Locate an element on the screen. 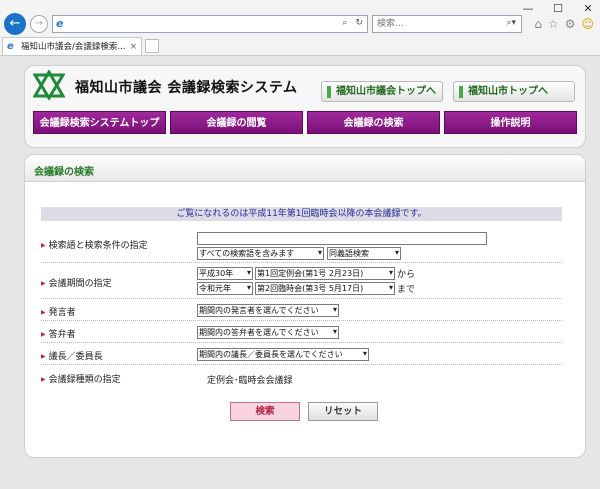 This screenshot has height=489, width=600. chair-label: ▶ 議長／委員長 is located at coordinates (72, 357).